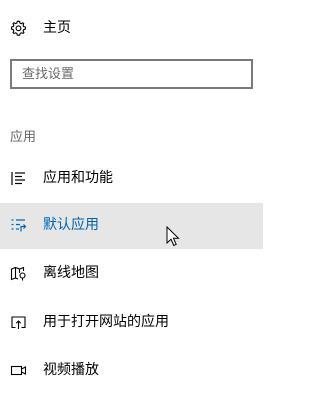 Image resolution: width=320 pixels, height=407 pixels. I want to click on nav-item-default-apps: 默认应用, so click(131, 226).